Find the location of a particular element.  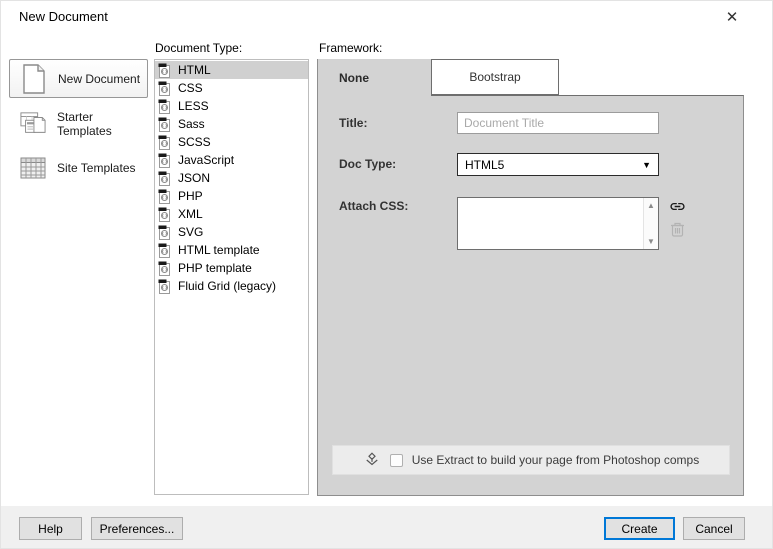

doc-type-dropdown: HTML5 ▼ is located at coordinates (558, 164).